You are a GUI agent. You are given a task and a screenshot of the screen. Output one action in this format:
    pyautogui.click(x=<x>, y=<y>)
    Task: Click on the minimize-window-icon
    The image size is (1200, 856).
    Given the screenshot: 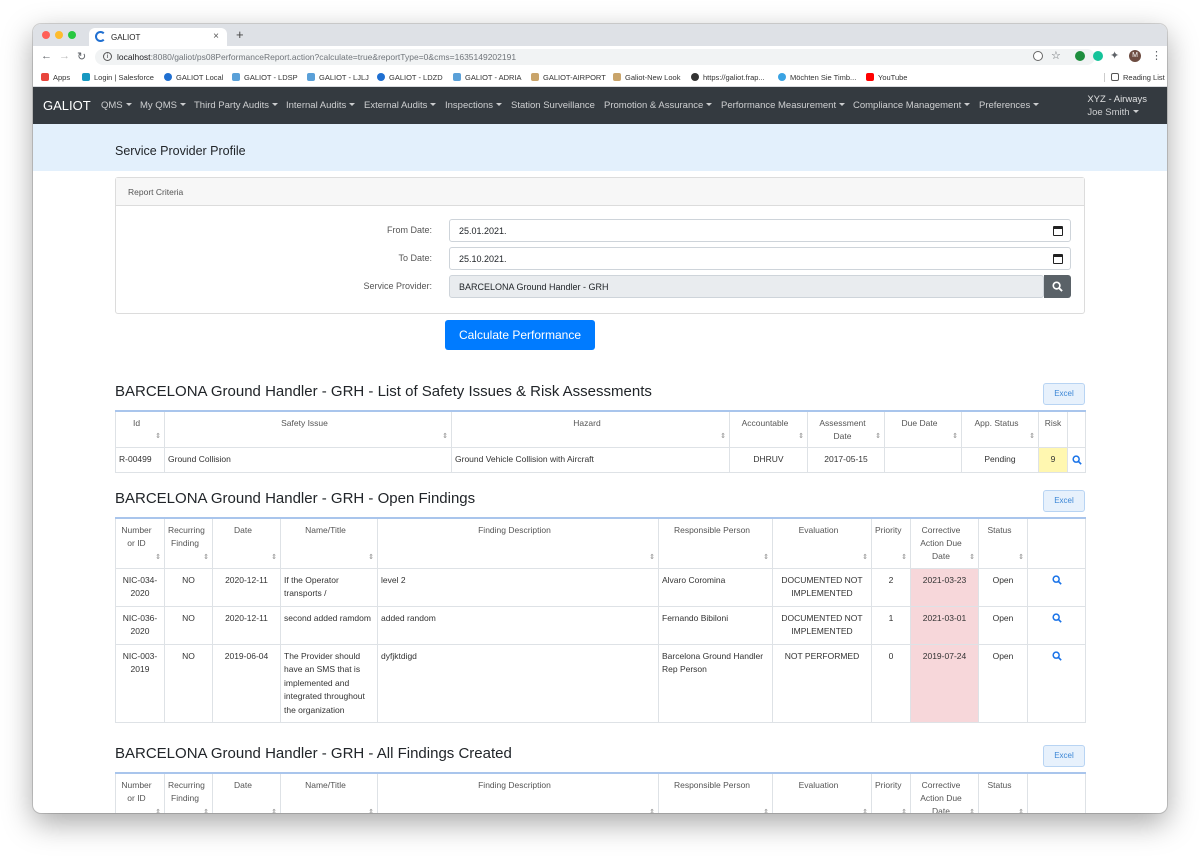 What is the action you would take?
    pyautogui.click(x=59, y=35)
    